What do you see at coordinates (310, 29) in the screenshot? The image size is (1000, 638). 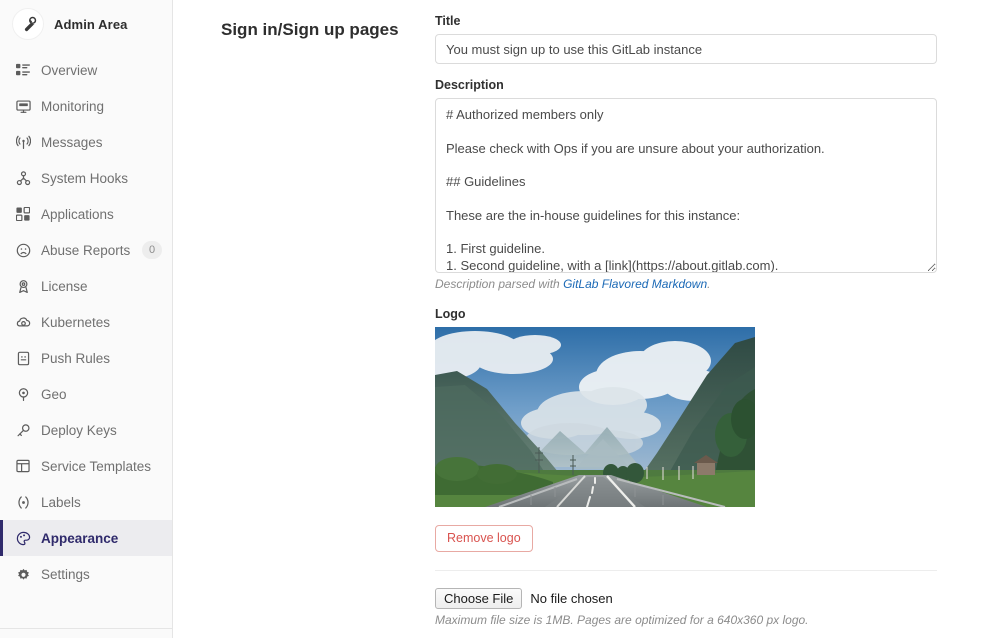 I see `page-title: Sign in/Sign up pages` at bounding box center [310, 29].